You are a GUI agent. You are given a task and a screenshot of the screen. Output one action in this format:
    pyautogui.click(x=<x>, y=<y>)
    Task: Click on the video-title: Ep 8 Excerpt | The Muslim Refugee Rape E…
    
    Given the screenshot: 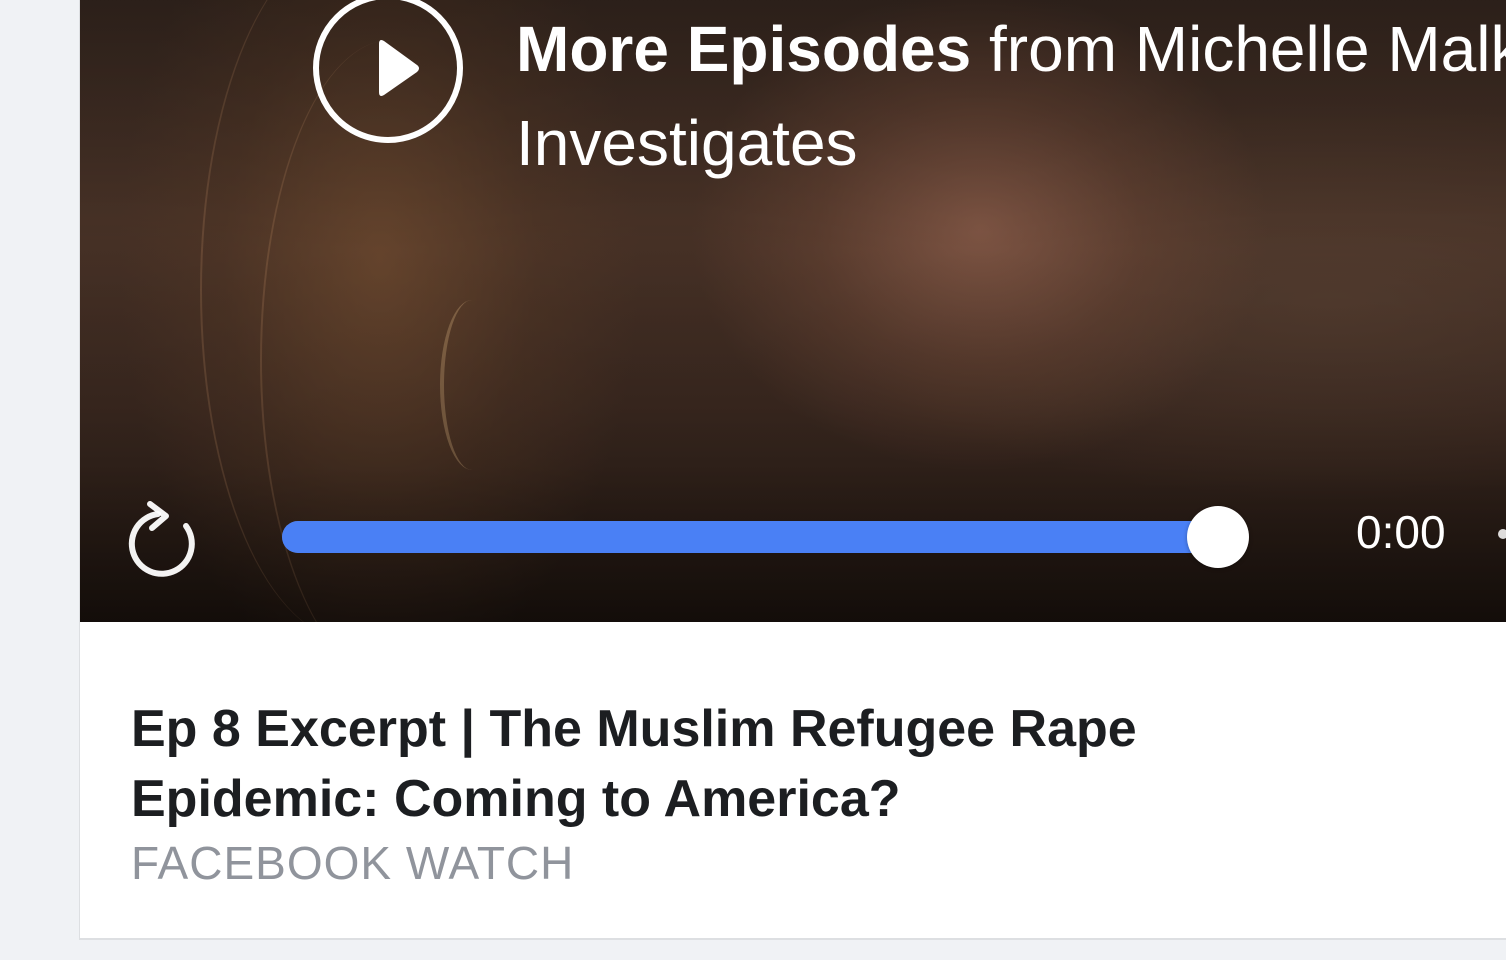 What is the action you would take?
    pyautogui.click(x=701, y=764)
    